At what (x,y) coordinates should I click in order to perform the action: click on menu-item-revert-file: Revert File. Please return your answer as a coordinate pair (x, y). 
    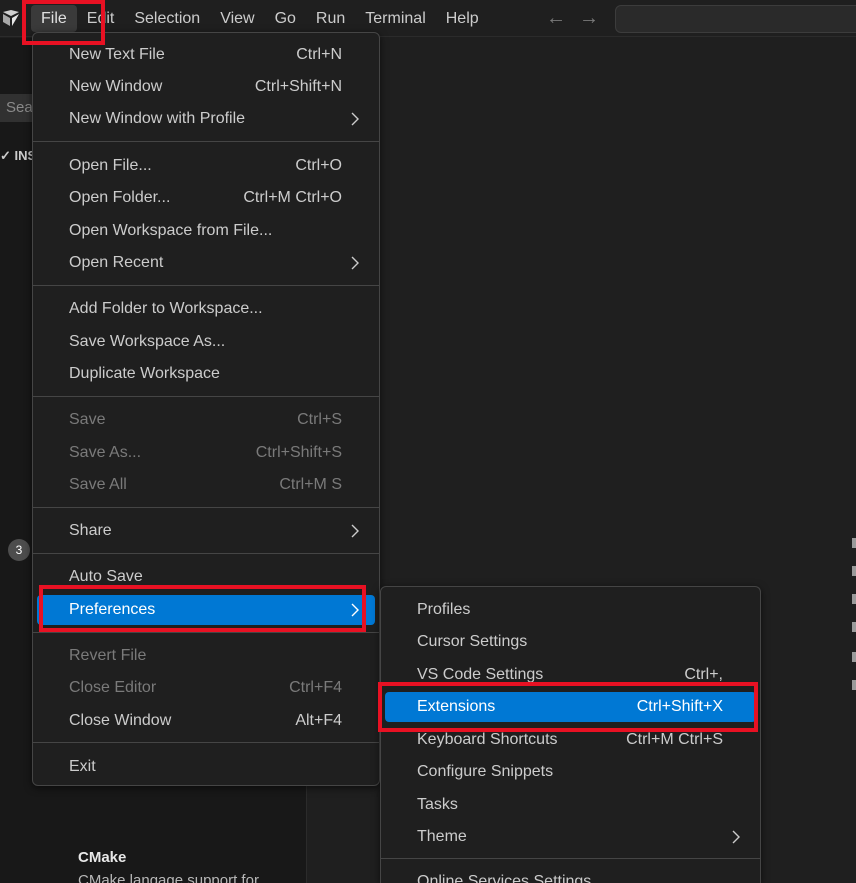
    Looking at the image, I should click on (206, 656).